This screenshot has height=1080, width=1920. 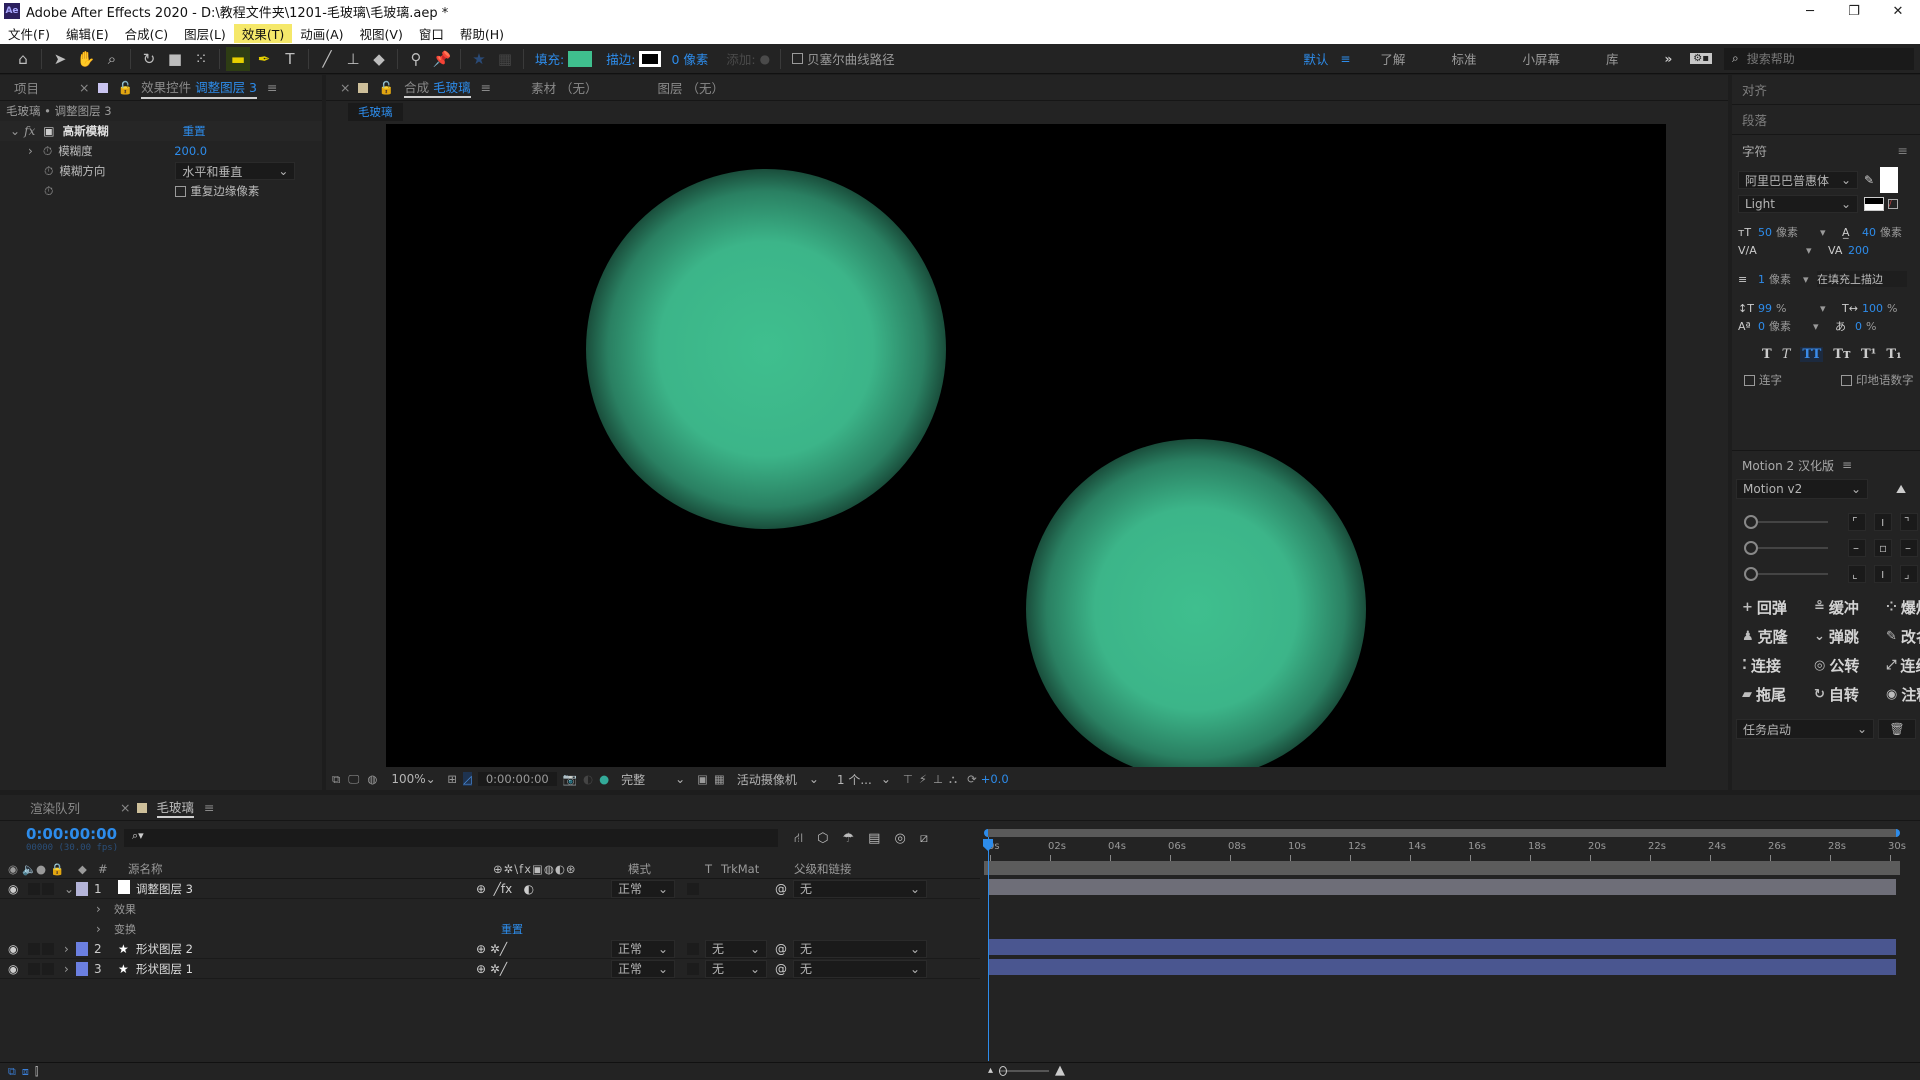 I want to click on anchor-left: –, so click(x=1857, y=548).